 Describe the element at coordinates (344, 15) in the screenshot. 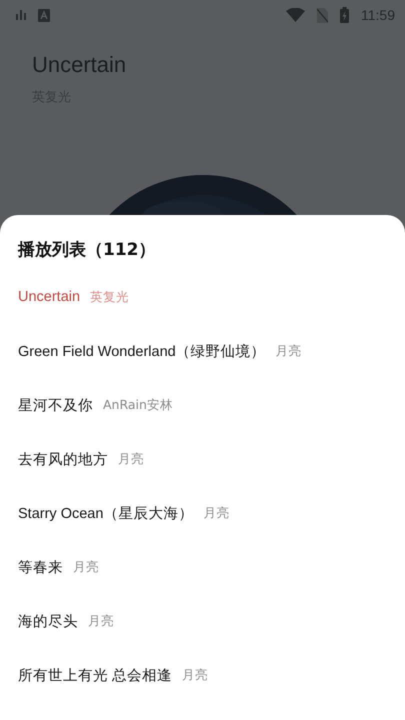

I see `battery-charging-icon` at that location.